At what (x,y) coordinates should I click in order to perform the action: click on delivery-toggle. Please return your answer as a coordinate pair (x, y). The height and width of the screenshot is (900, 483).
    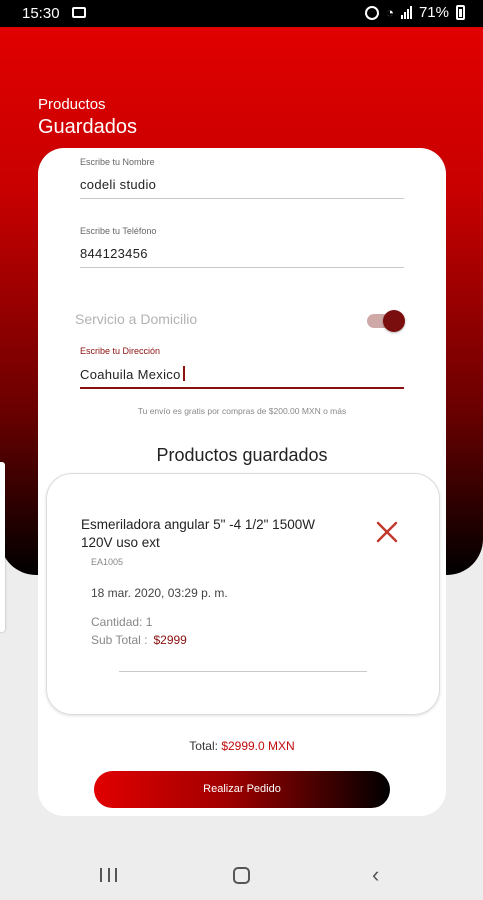
    Looking at the image, I should click on (385, 321).